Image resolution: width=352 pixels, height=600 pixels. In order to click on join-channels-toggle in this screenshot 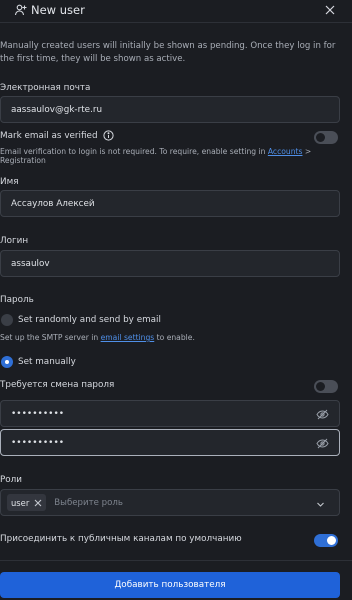, I will do `click(326, 540)`.